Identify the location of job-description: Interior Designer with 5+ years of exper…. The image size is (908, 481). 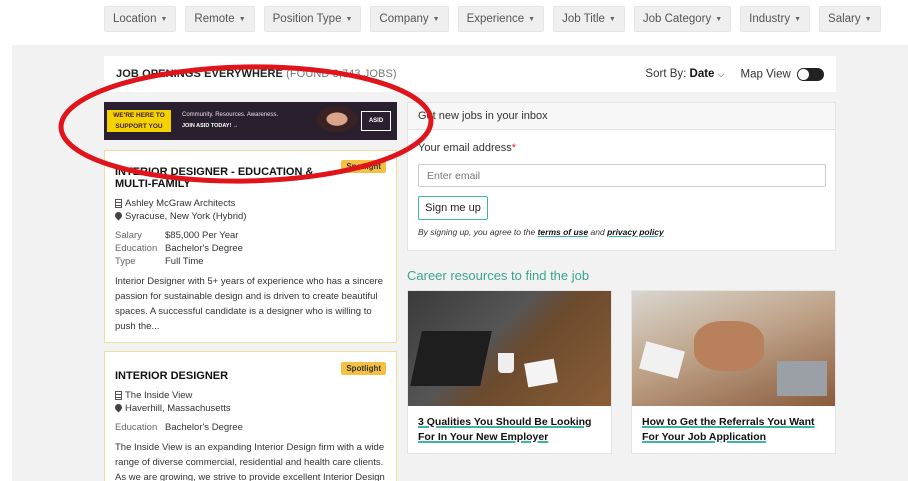
(249, 304).